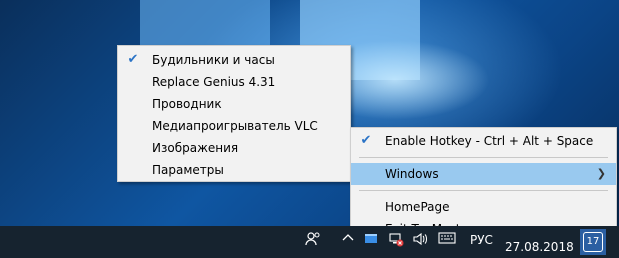 The image size is (619, 258). What do you see at coordinates (234, 104) in the screenshot?
I see `menu-item-explorer: Проводник` at bounding box center [234, 104].